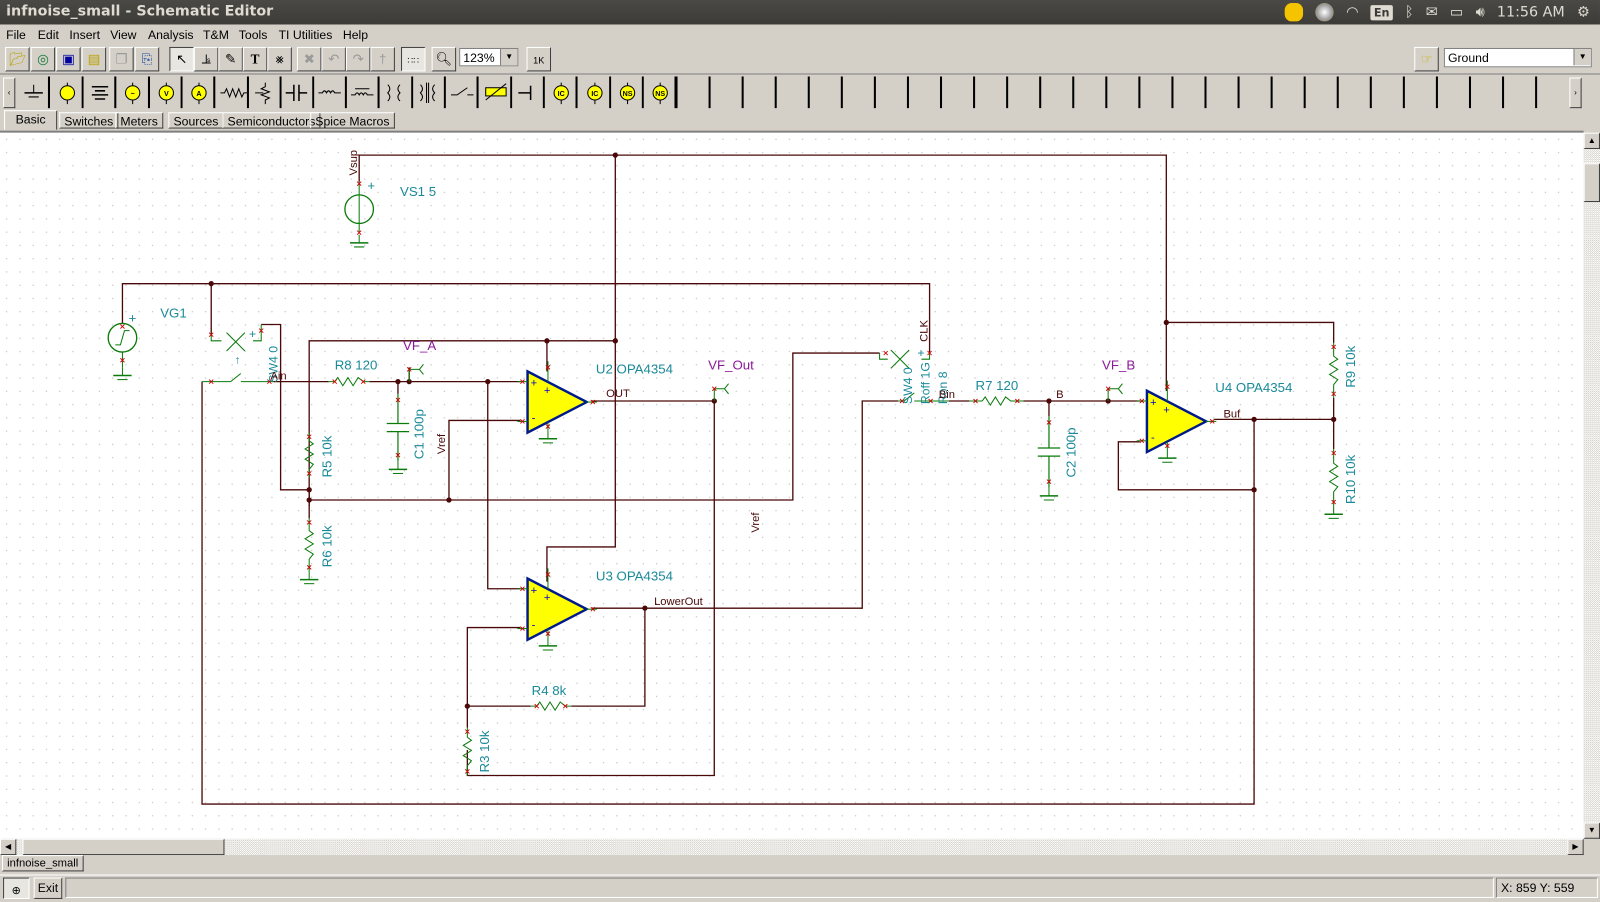 This screenshot has height=902, width=1600. What do you see at coordinates (800, 864) in the screenshot?
I see `document-tabs: infnoise_small` at bounding box center [800, 864].